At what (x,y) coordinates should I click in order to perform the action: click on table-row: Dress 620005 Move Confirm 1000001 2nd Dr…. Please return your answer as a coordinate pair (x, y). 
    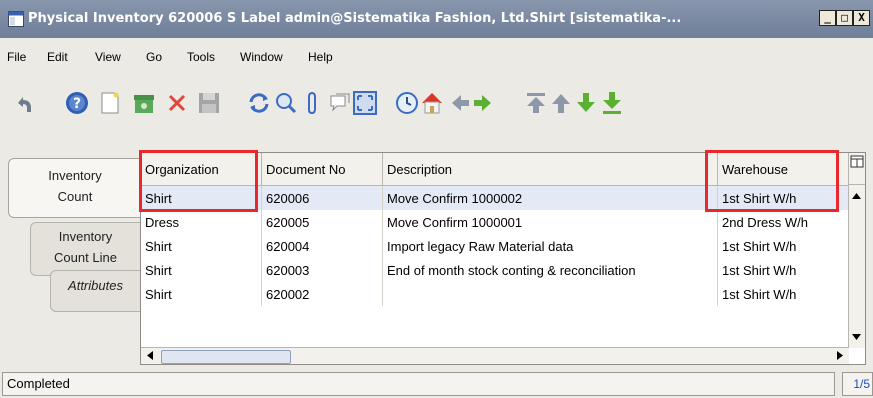
    Looking at the image, I should click on (498, 222).